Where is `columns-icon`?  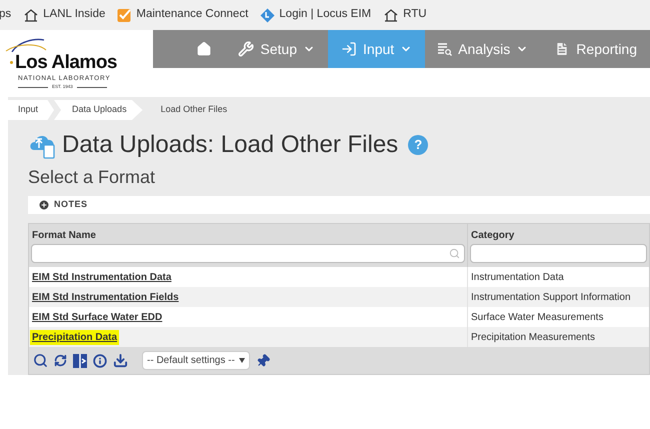 columns-icon is located at coordinates (80, 361).